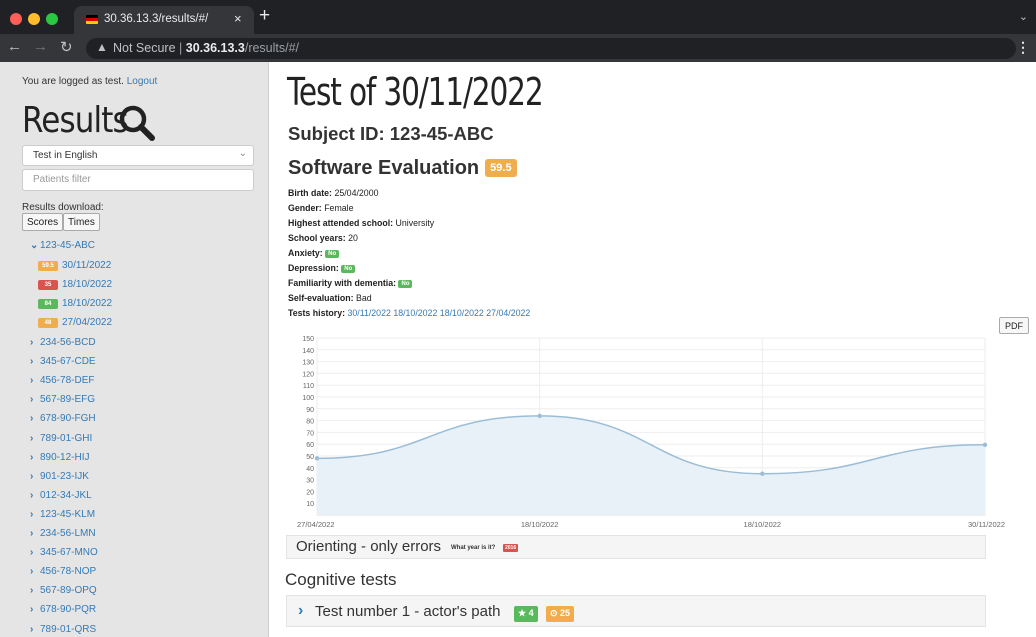 The height and width of the screenshot is (637, 1036). I want to click on test-date-item: 48 27/04/2022, so click(75, 322).